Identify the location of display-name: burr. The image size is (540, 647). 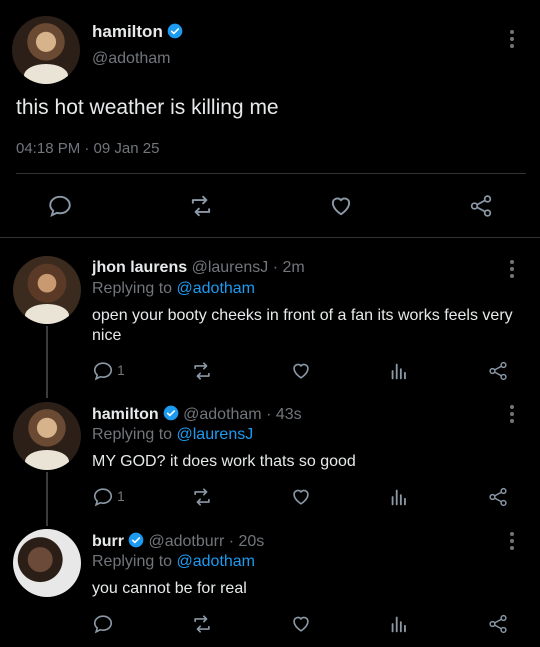
(108, 541).